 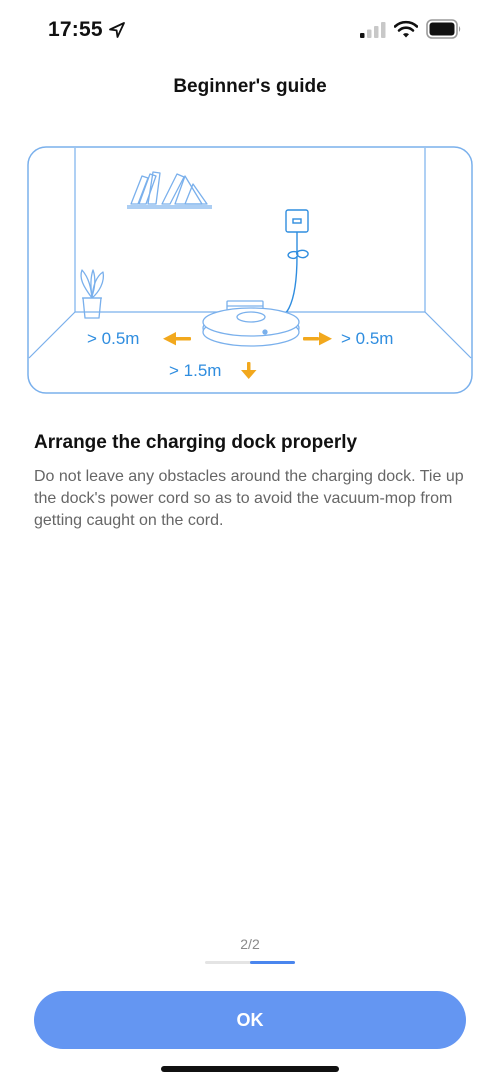 I want to click on page-title: Beginner's guide, so click(x=250, y=86).